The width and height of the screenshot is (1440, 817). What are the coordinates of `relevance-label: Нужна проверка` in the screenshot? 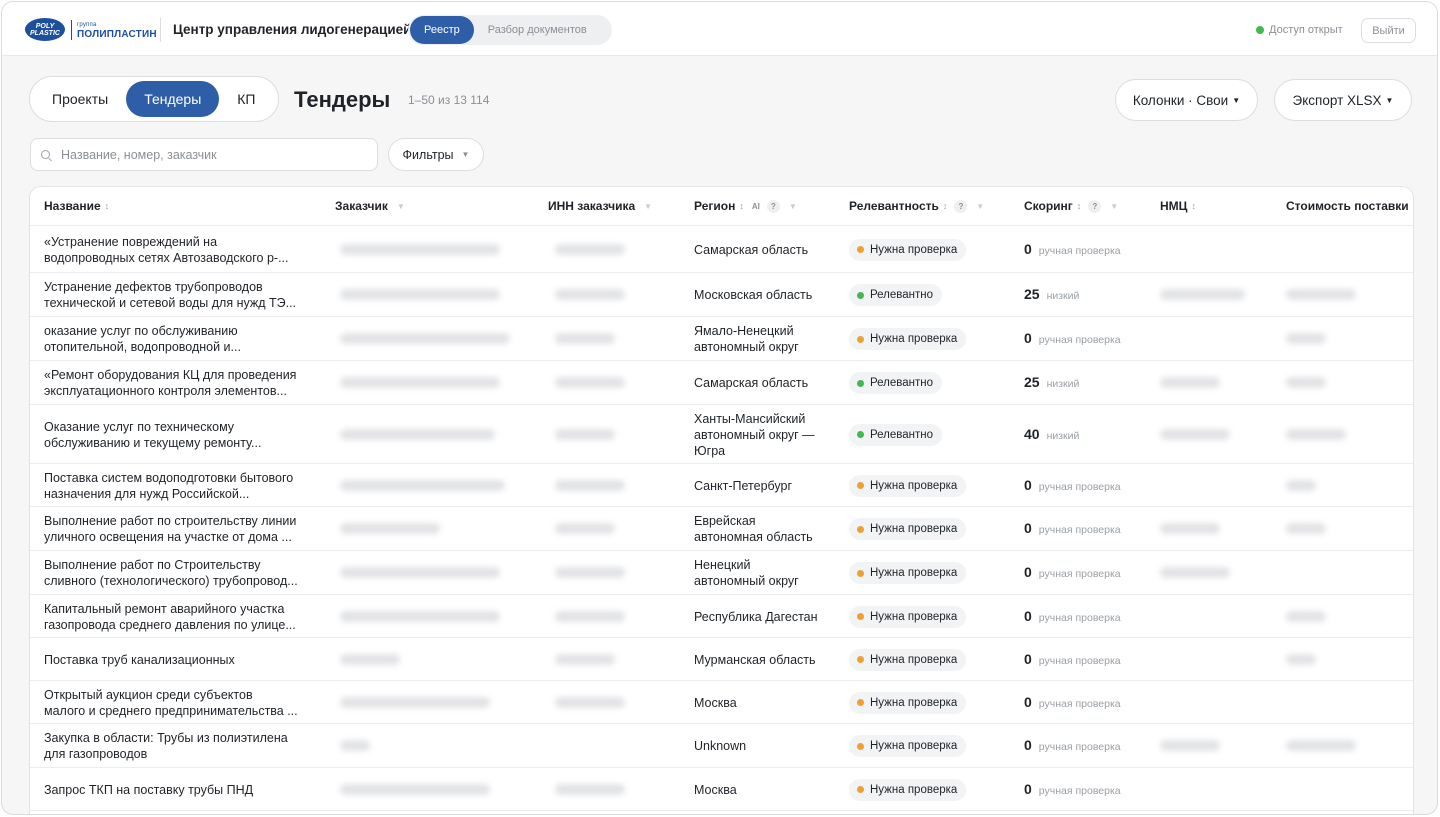 It's located at (914, 702).